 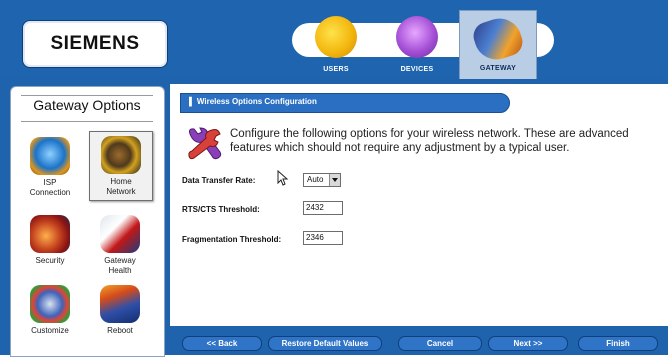 I want to click on sidebar-divider-top, so click(x=87, y=95).